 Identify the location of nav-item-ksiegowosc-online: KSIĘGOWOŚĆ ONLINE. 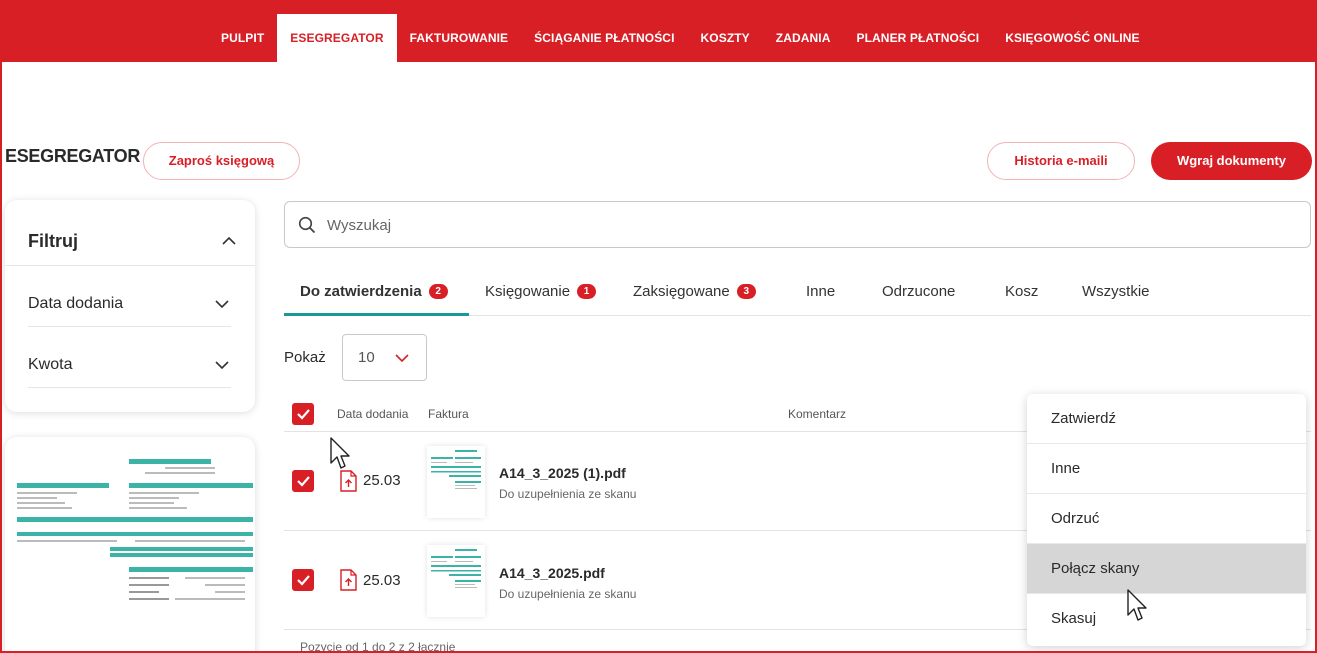
(1072, 38).